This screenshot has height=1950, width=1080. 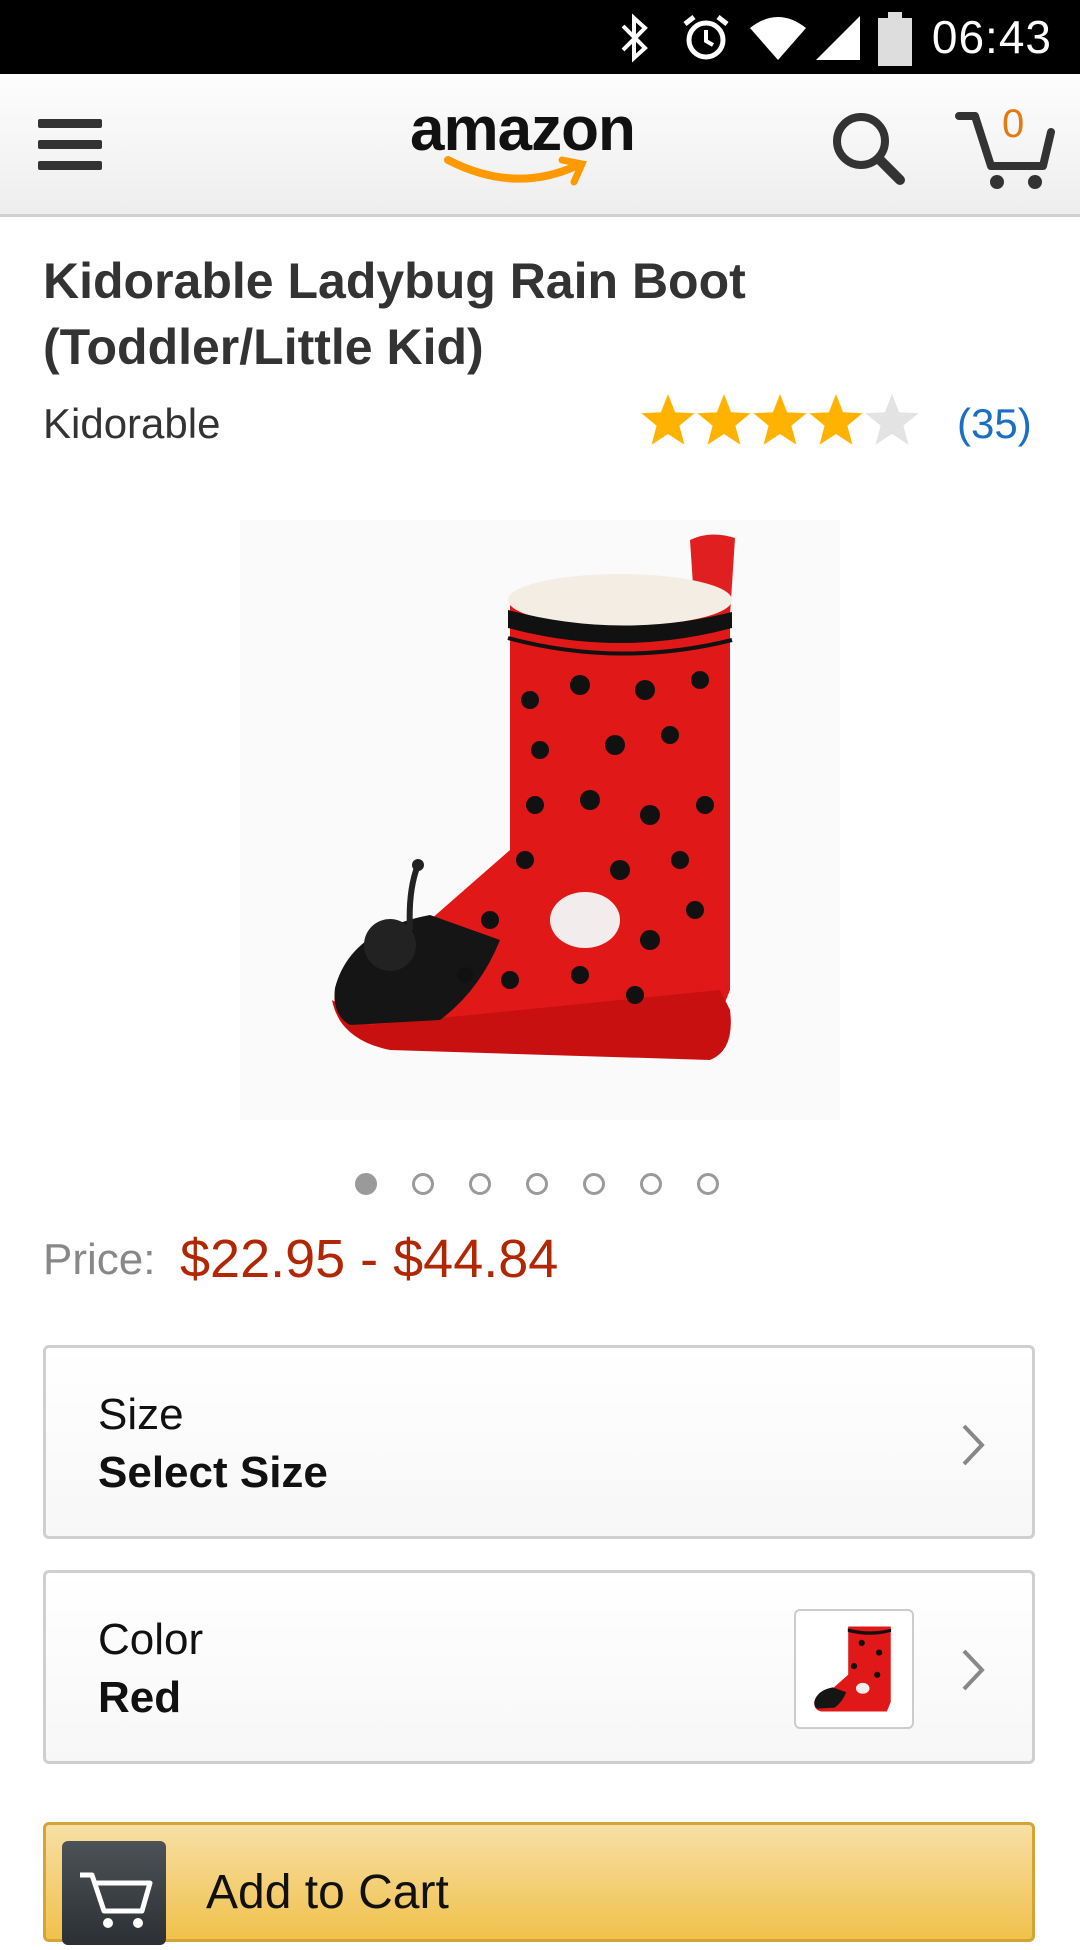 What do you see at coordinates (327, 1892) in the screenshot?
I see `add-to-cart-label: Add to Cart` at bounding box center [327, 1892].